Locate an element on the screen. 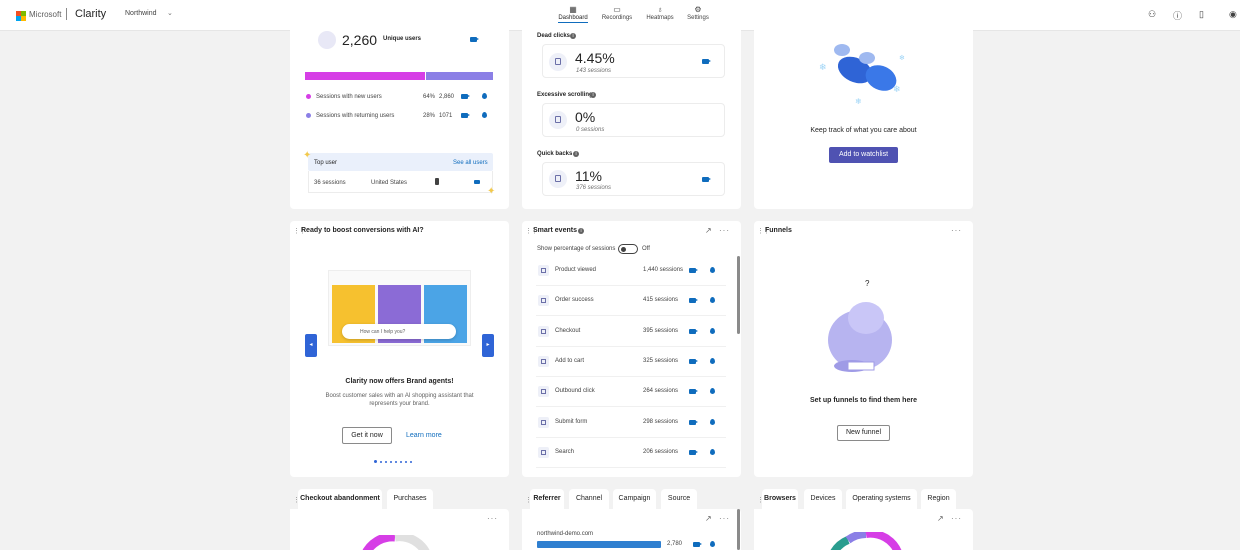 The image size is (1240, 550). event-sessions: 298 sessions is located at coordinates (661, 421).